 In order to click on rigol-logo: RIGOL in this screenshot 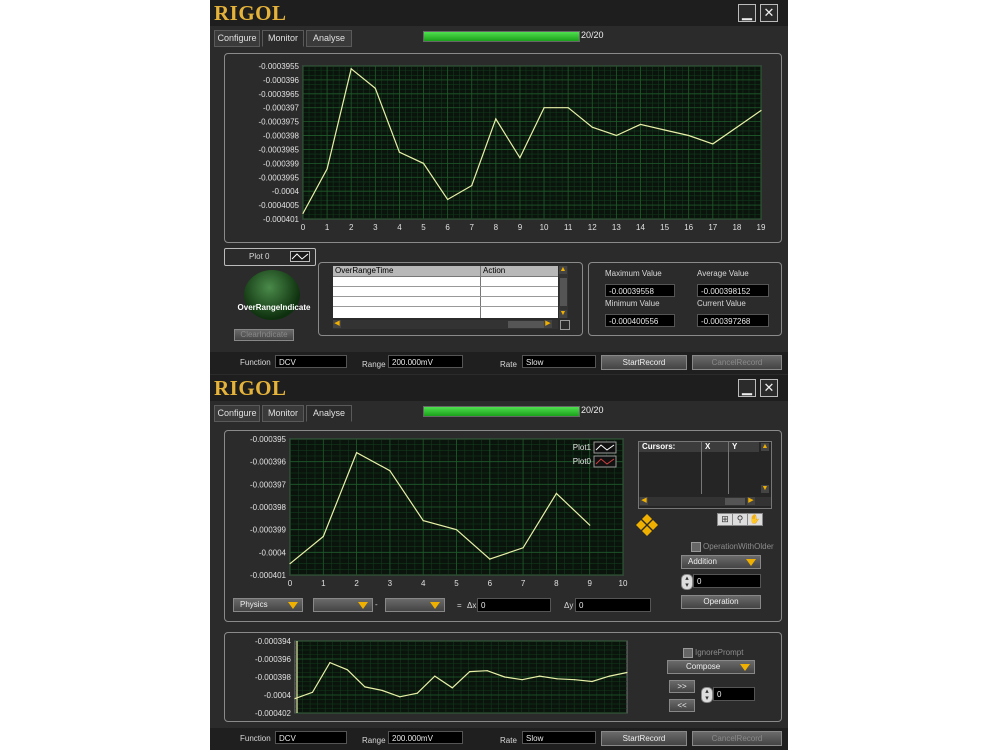, I will do `click(250, 388)`.